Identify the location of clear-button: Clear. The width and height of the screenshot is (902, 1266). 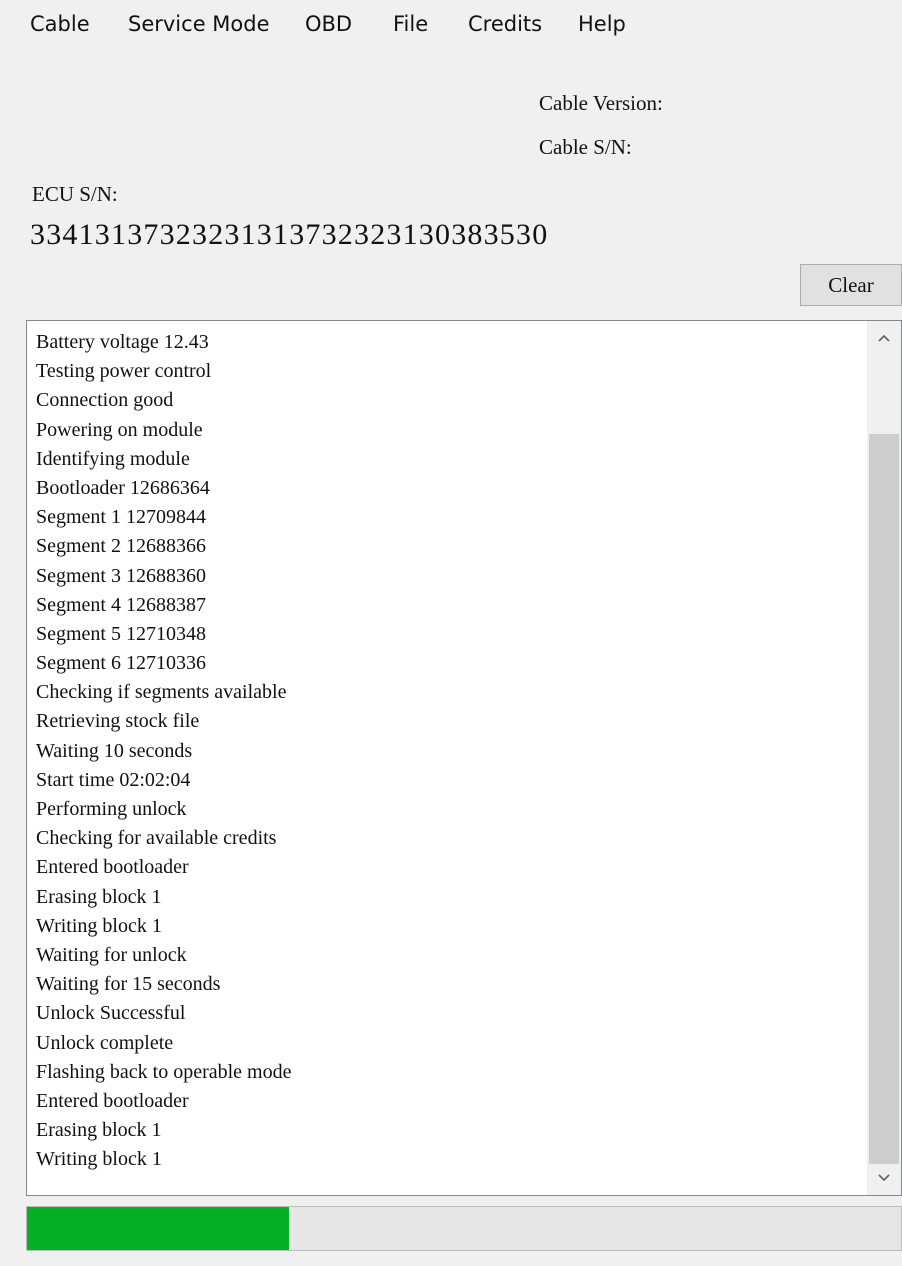
(851, 285).